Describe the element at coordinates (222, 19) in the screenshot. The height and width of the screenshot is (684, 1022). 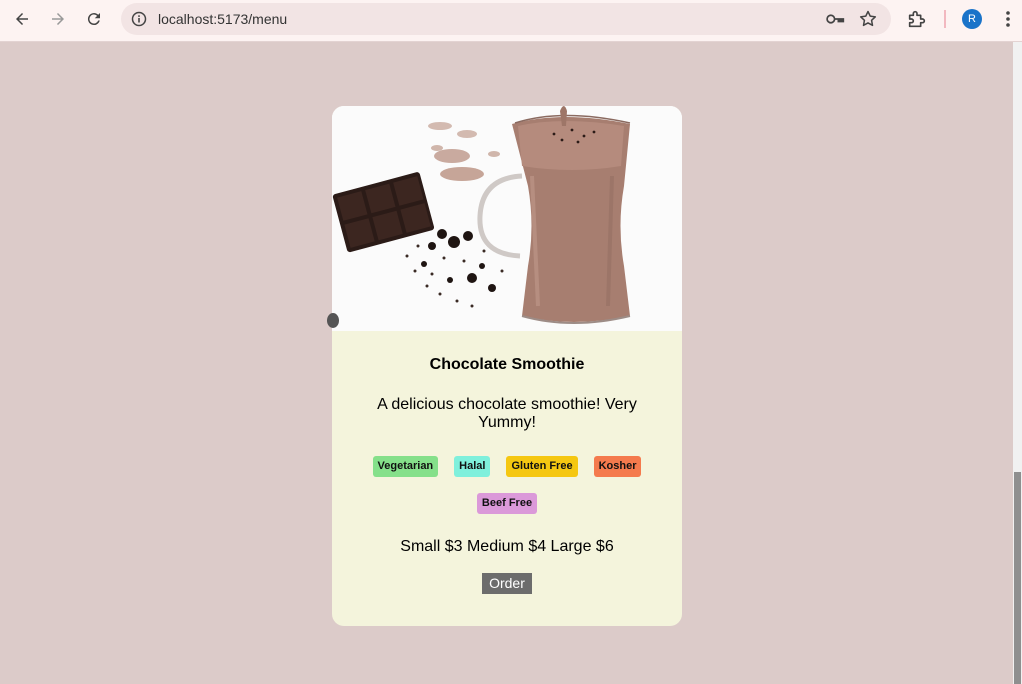
I see `url-text: localhost:5173/menu` at that location.